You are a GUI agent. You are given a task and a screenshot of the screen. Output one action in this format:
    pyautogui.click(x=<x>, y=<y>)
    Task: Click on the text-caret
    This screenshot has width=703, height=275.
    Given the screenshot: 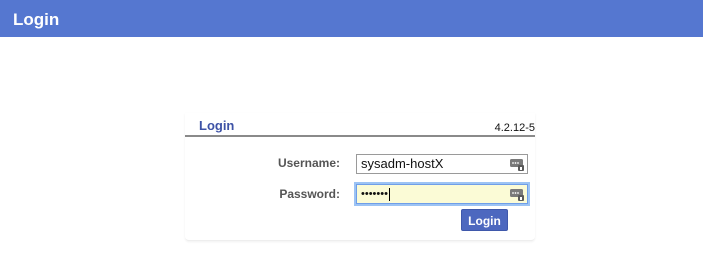 What is the action you would take?
    pyautogui.click(x=389, y=194)
    